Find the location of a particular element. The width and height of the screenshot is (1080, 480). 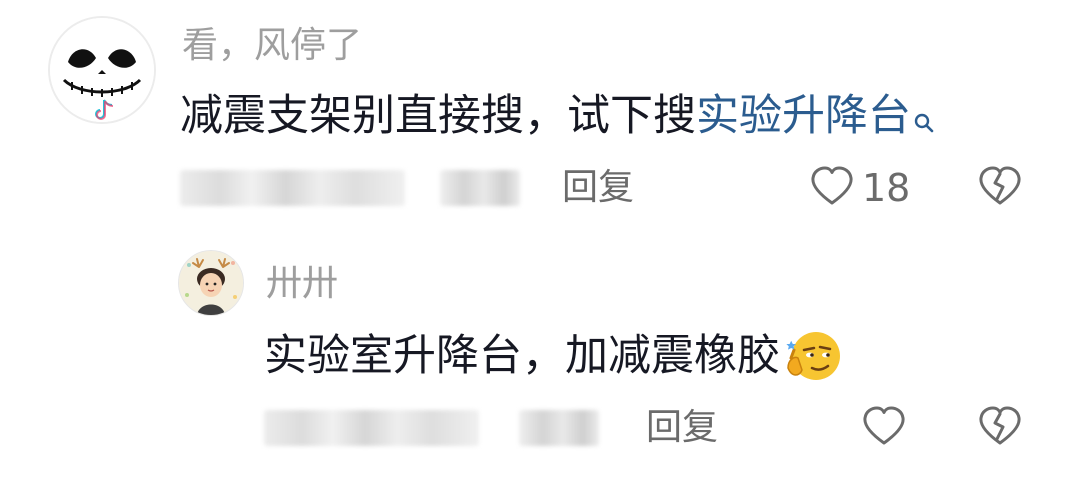

comment-text: 减震支架别直接搜，试下搜实验升降台 is located at coordinates (557, 118).